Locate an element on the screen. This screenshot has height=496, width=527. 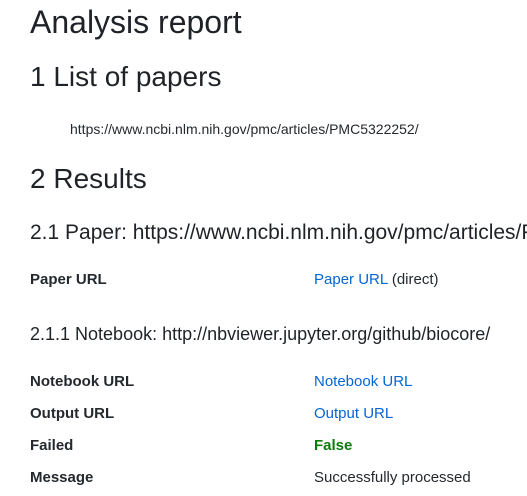
output-url-label: Output URL is located at coordinates (72, 413).